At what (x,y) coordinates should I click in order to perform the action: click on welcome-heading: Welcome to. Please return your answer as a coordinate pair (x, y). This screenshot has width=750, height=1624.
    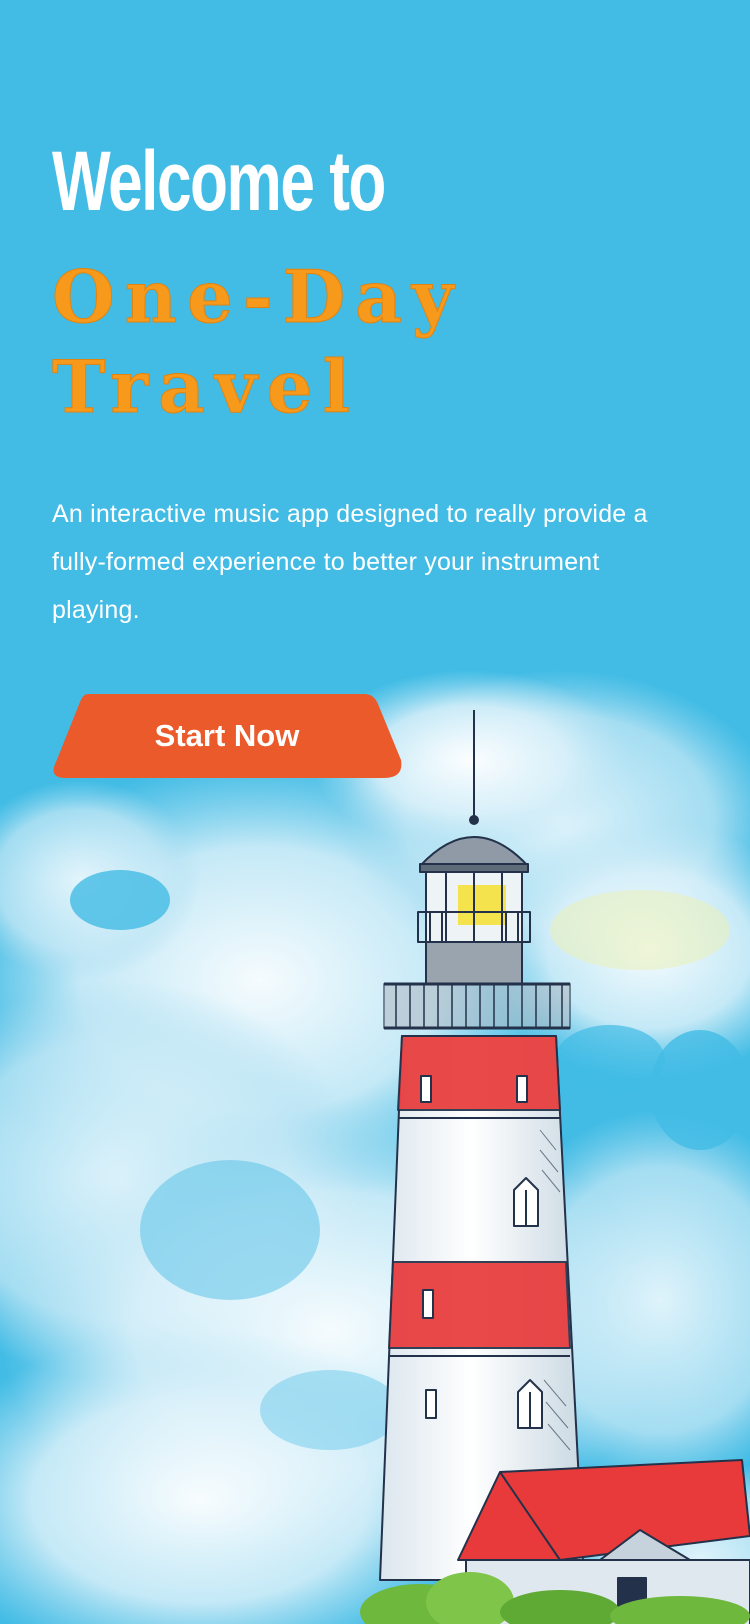
    Looking at the image, I should click on (219, 181).